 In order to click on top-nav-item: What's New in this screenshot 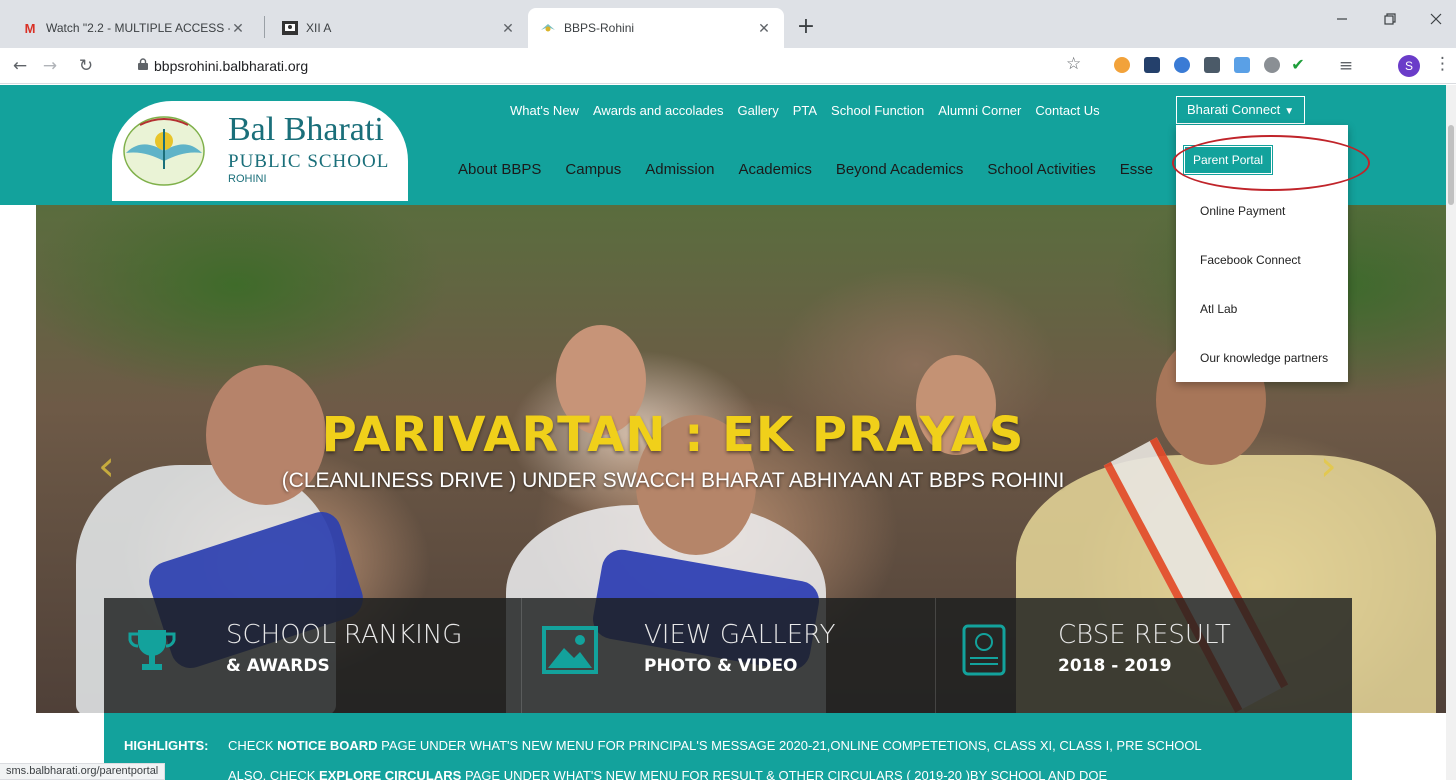, I will do `click(544, 110)`.